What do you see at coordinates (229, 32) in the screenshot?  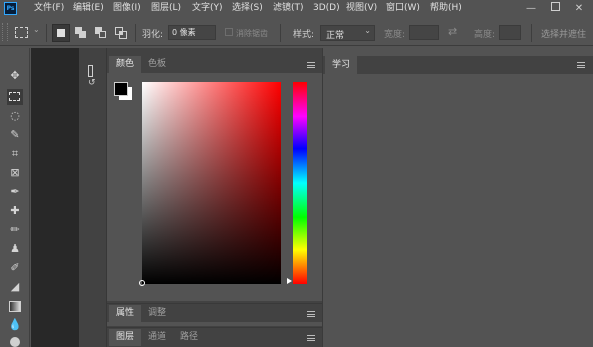 I see `antialias-checkbox` at bounding box center [229, 32].